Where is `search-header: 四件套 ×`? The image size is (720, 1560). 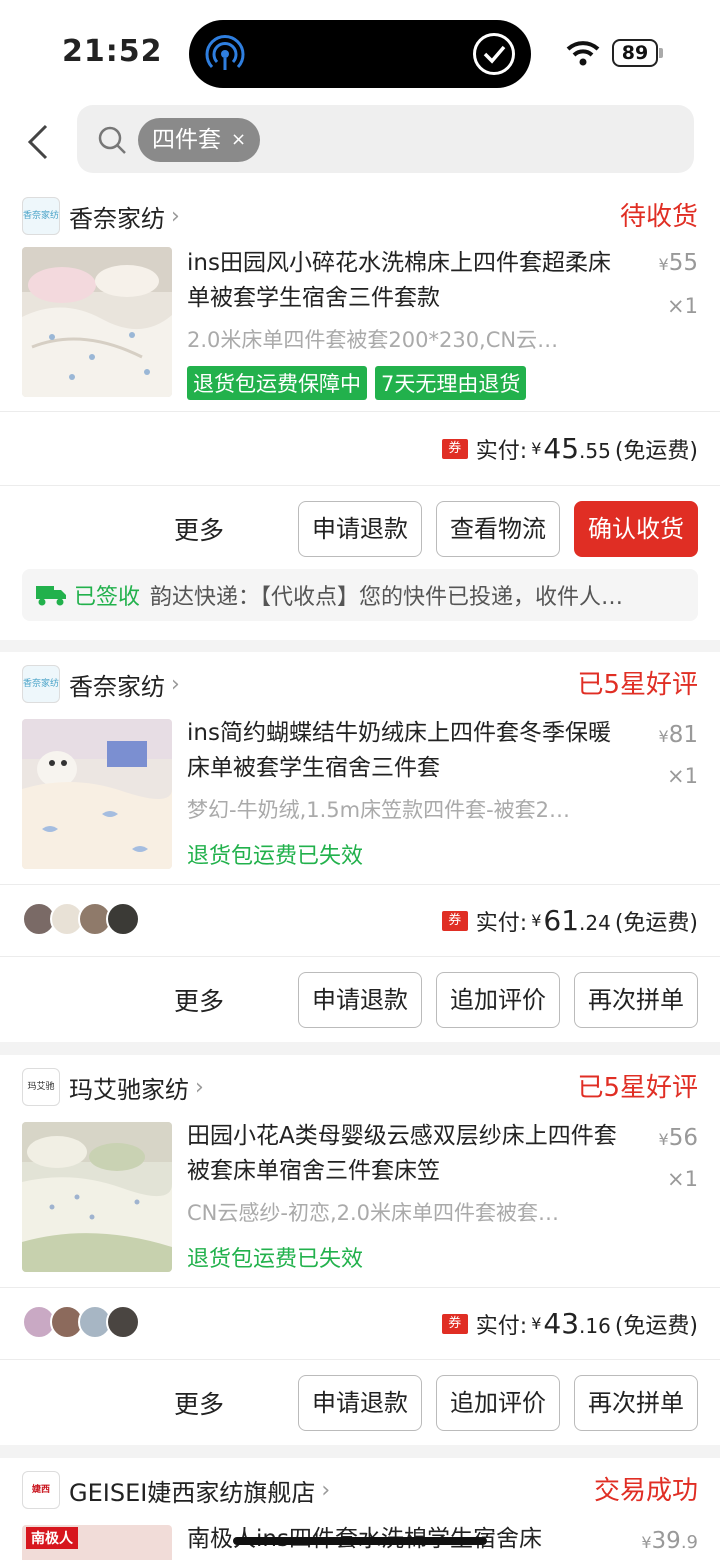 search-header: 四件套 × is located at coordinates (360, 142).